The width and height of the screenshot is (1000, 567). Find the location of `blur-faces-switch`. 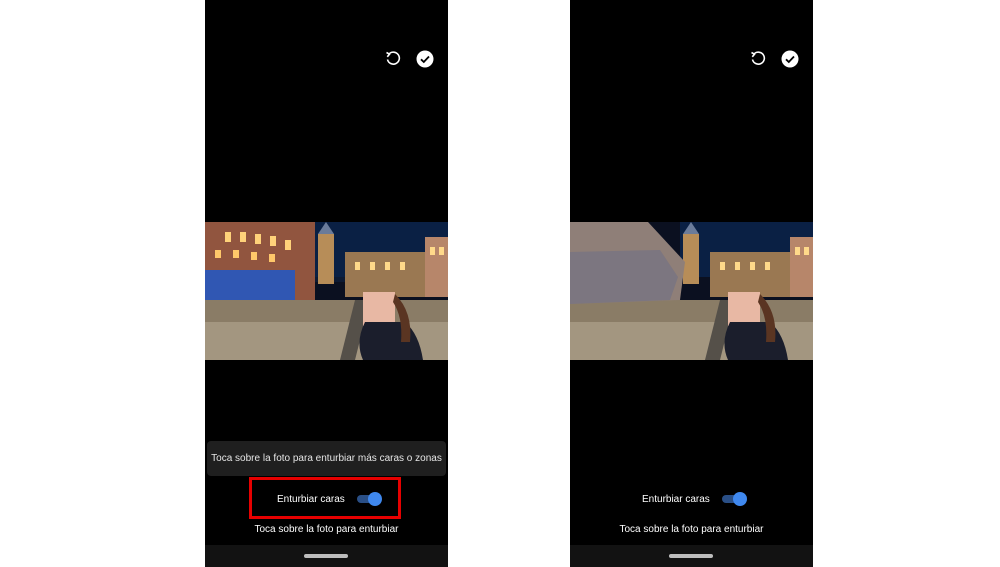

blur-faces-switch is located at coordinates (734, 499).